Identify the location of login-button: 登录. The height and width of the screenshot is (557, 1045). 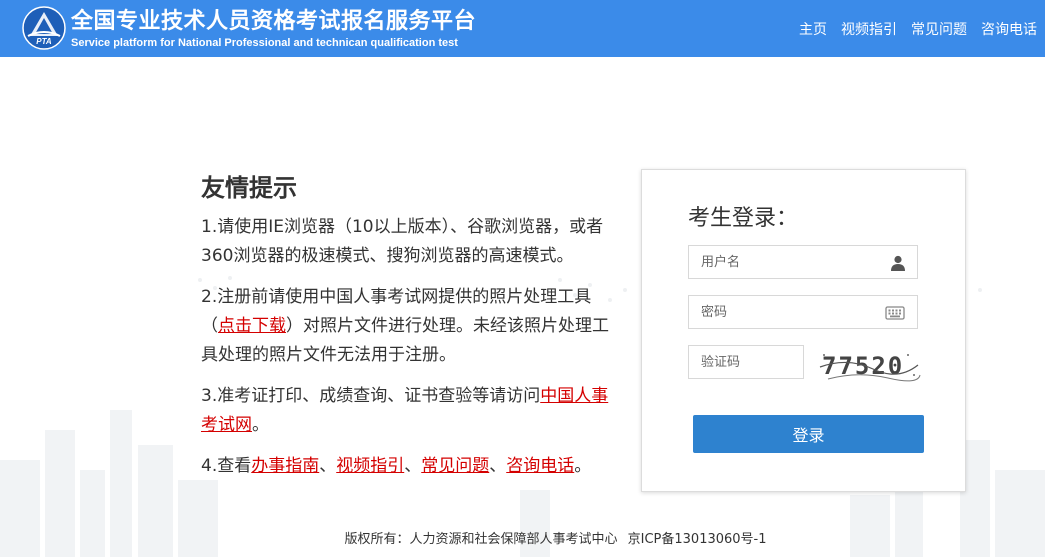
(808, 434).